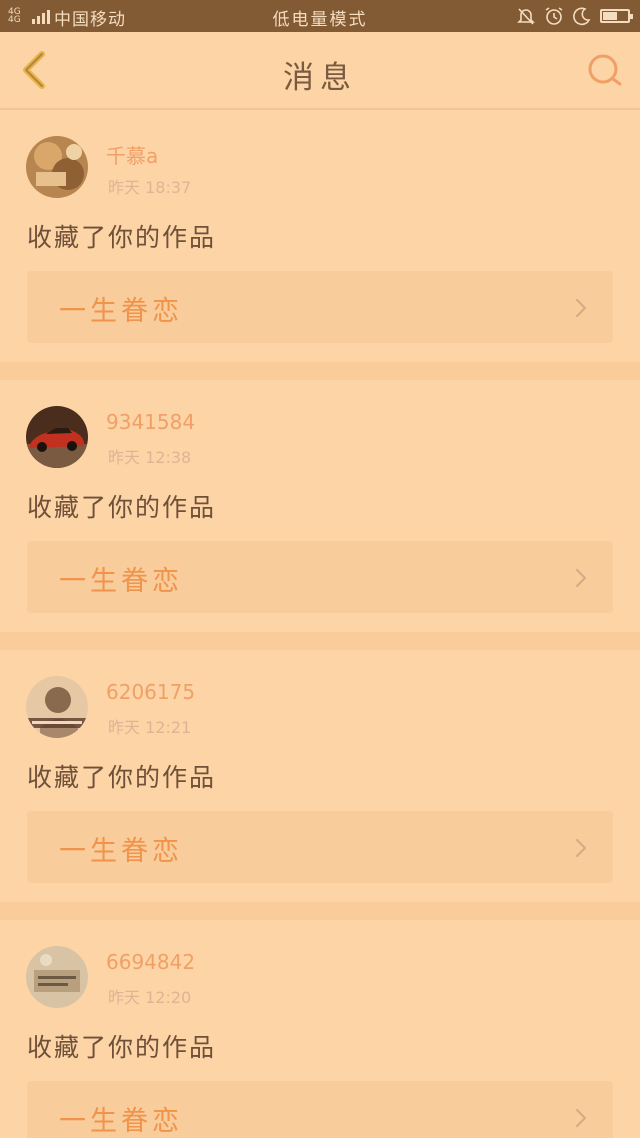 This screenshot has height=1138, width=640. I want to click on status-icons, so click(574, 16).